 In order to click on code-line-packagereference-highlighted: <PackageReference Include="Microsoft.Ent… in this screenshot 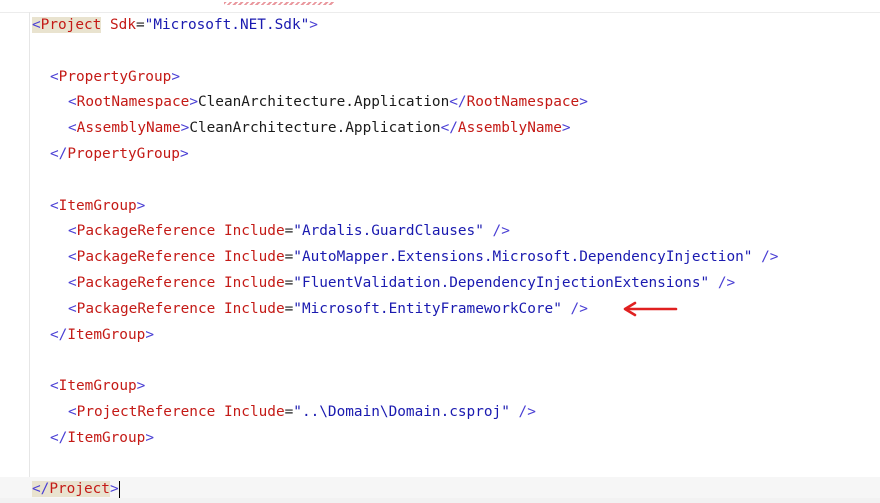, I will do `click(440, 310)`.